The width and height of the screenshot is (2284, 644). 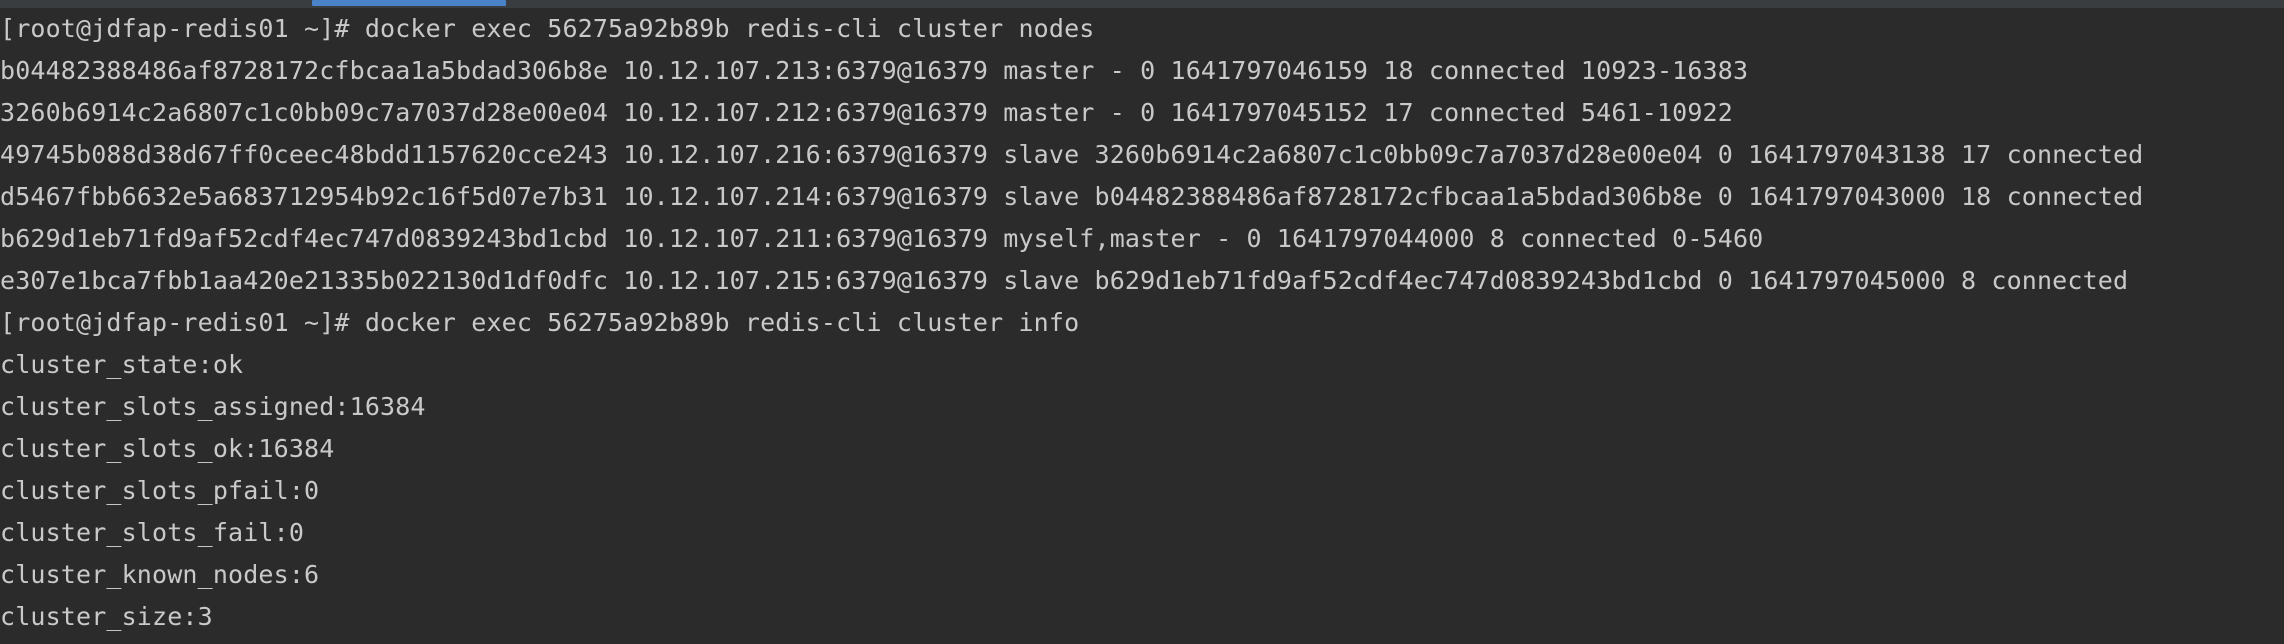 What do you see at coordinates (160, 490) in the screenshot?
I see `terminal-line-info: cluster_slots_pfail:0` at bounding box center [160, 490].